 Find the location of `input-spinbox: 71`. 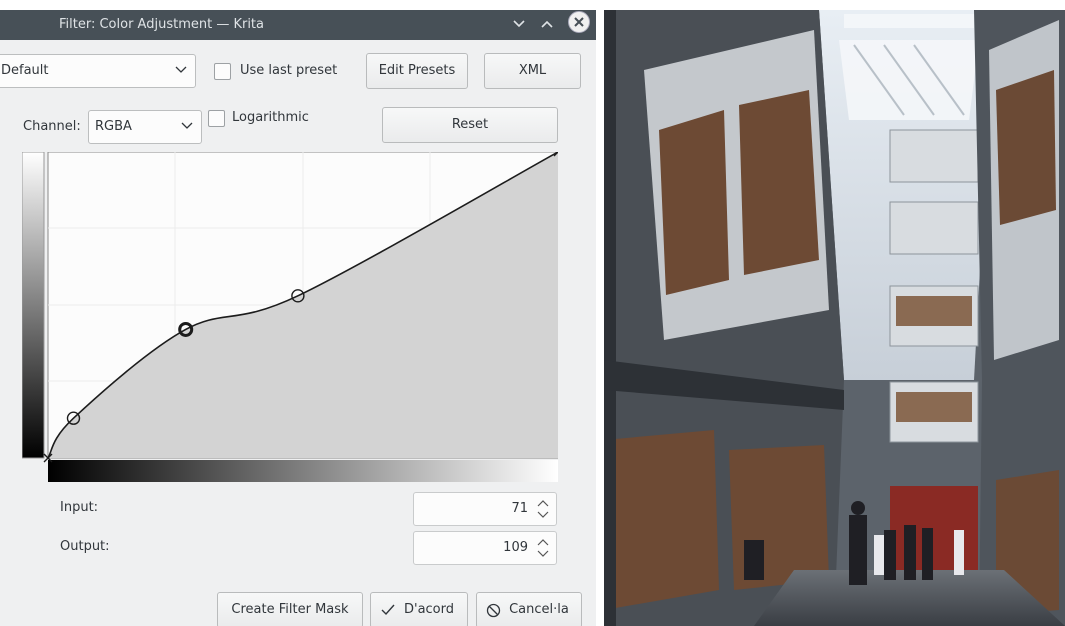

input-spinbox: 71 is located at coordinates (485, 509).